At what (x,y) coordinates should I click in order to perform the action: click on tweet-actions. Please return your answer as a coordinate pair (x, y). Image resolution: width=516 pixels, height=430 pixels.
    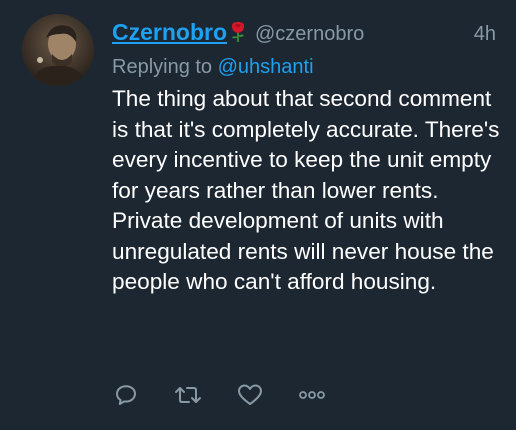
    Looking at the image, I should click on (236, 395).